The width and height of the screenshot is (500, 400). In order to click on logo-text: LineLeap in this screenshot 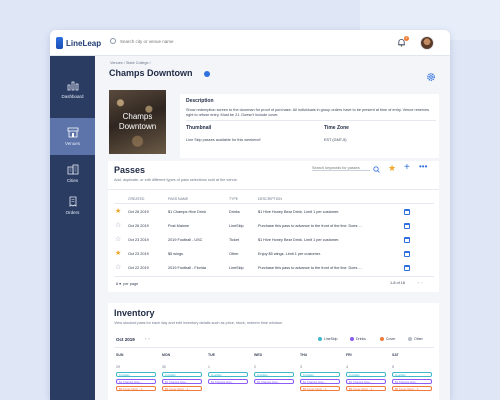, I will do `click(84, 43)`.